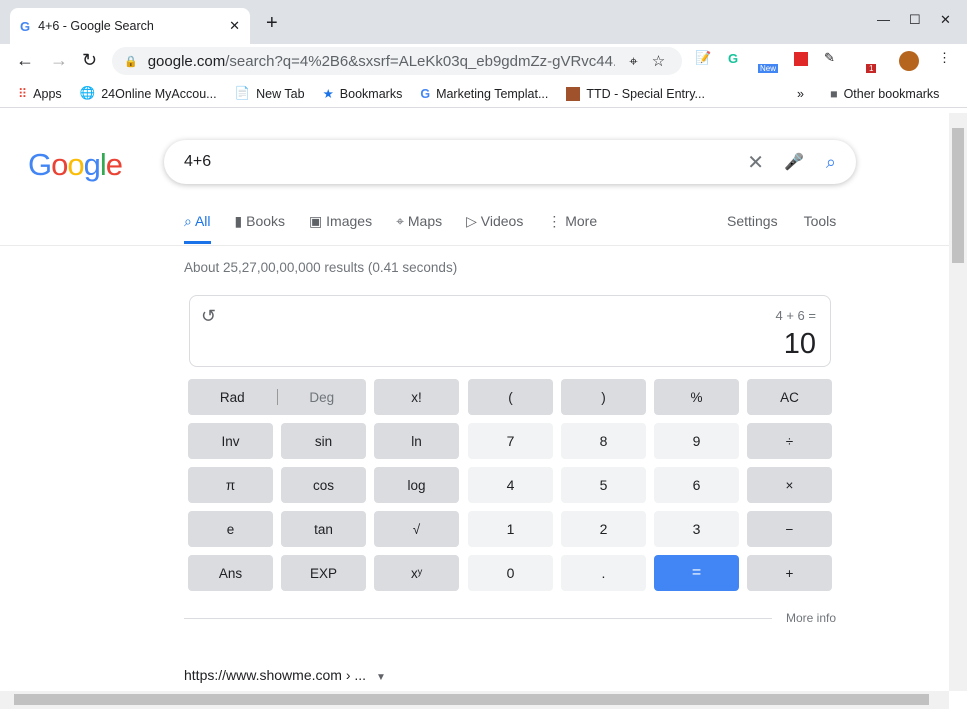  I want to click on 6-button: 6, so click(696, 485).